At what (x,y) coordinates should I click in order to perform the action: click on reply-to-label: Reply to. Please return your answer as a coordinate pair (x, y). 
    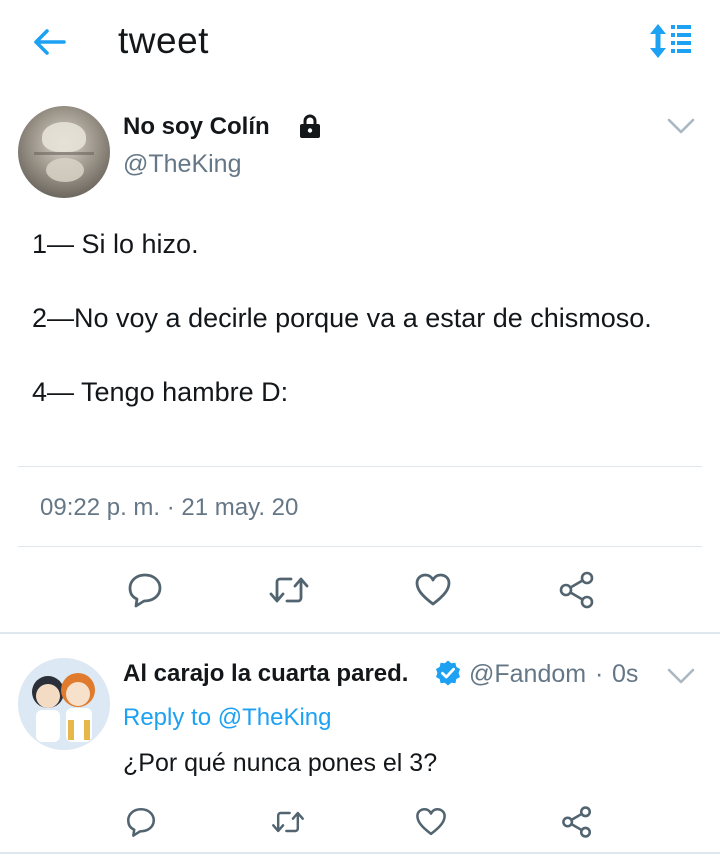
    Looking at the image, I should click on (167, 717).